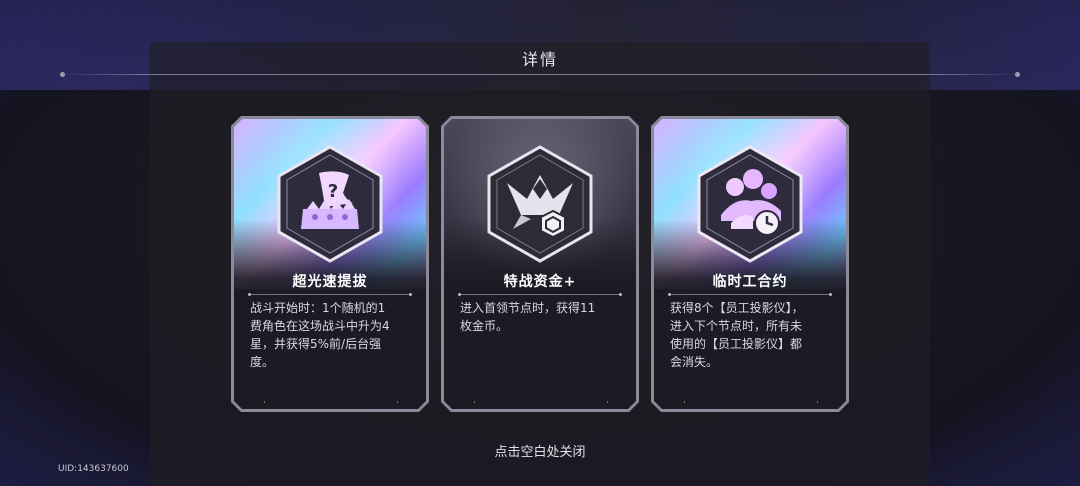 The image size is (1080, 486). I want to click on card-title: 临时工合约, so click(750, 282).